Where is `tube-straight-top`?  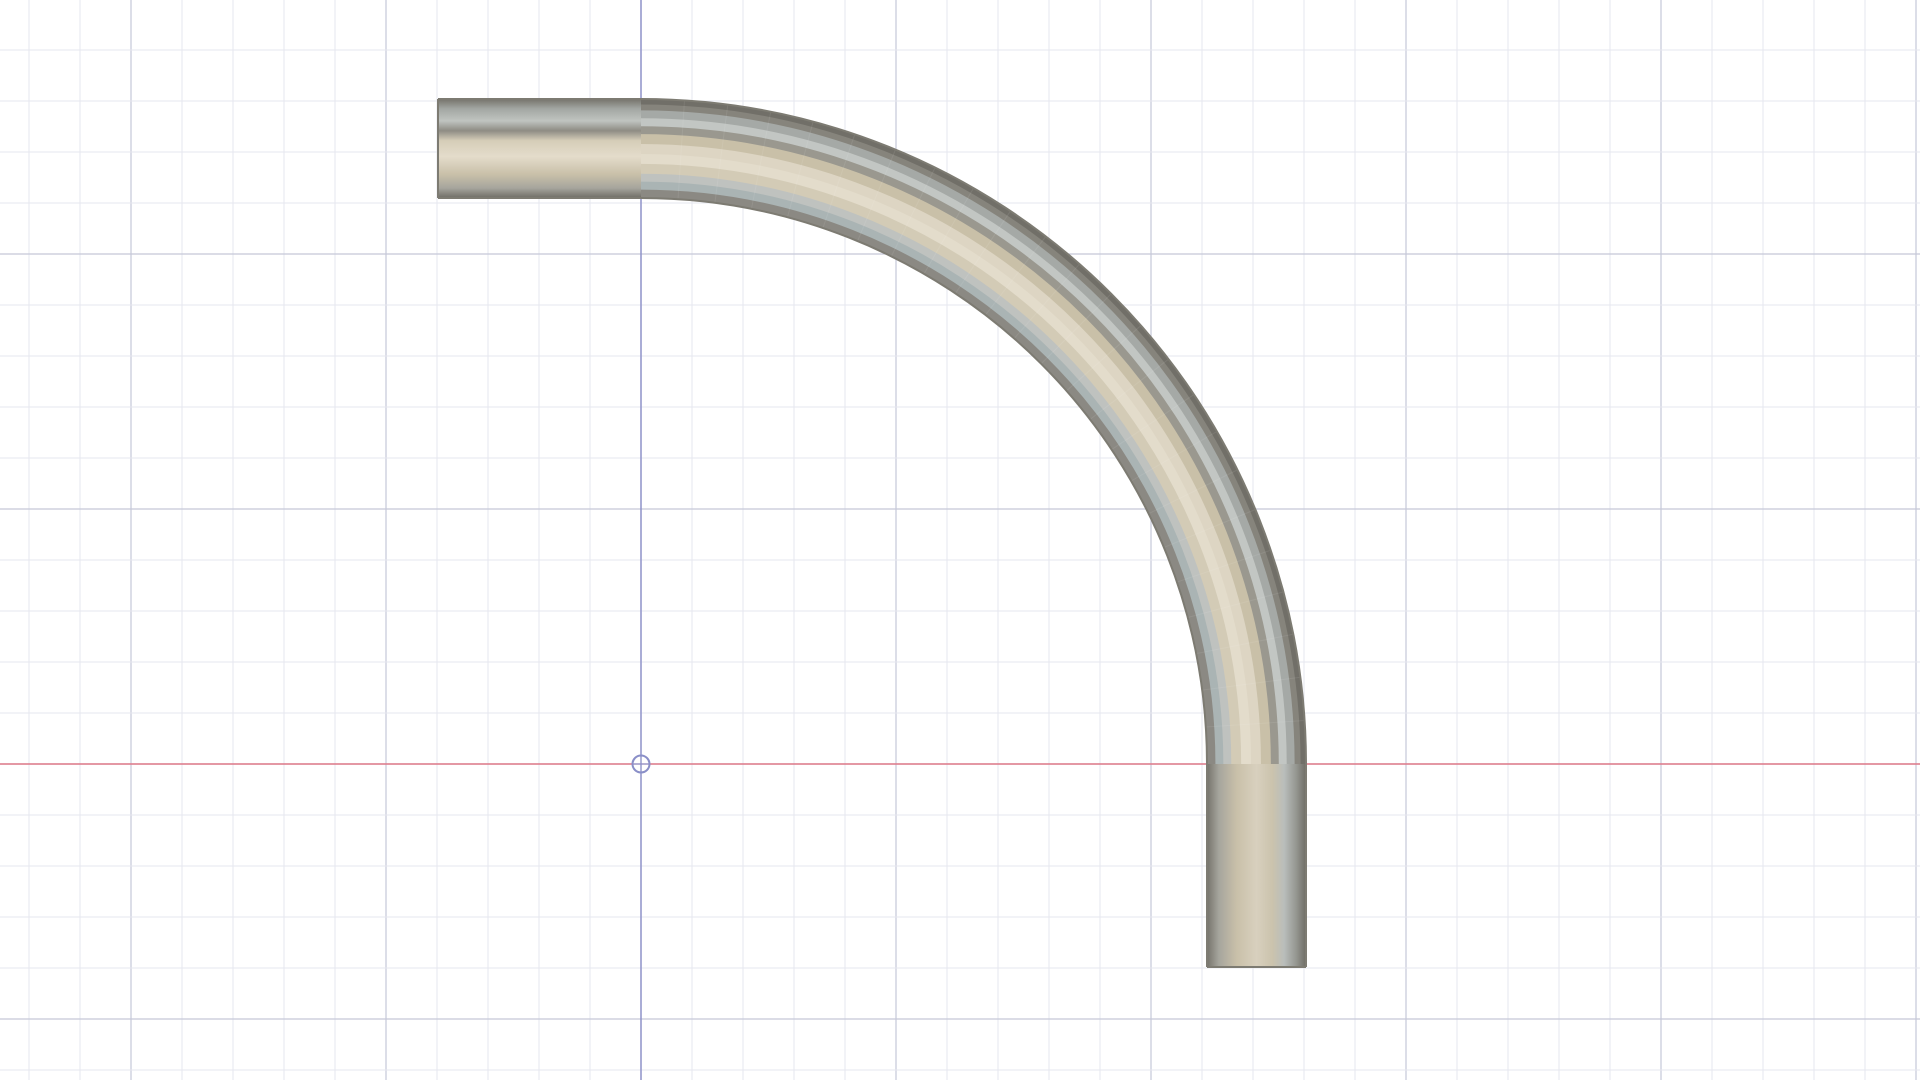 tube-straight-top is located at coordinates (540, 148).